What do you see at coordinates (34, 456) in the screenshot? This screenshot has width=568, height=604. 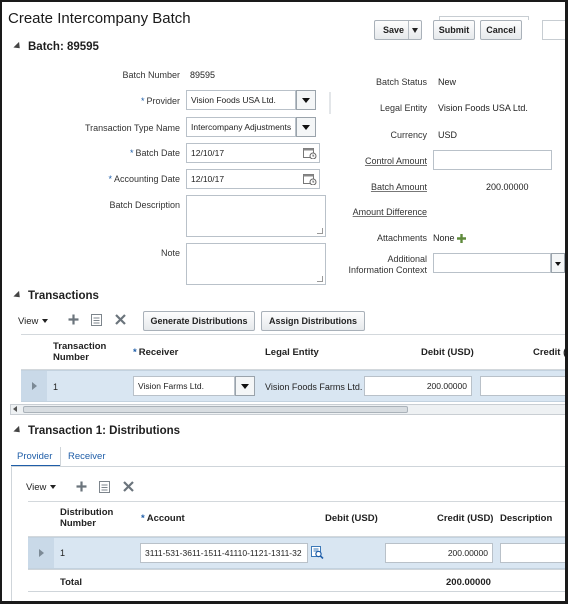 I see `tab-provider: Provider` at bounding box center [34, 456].